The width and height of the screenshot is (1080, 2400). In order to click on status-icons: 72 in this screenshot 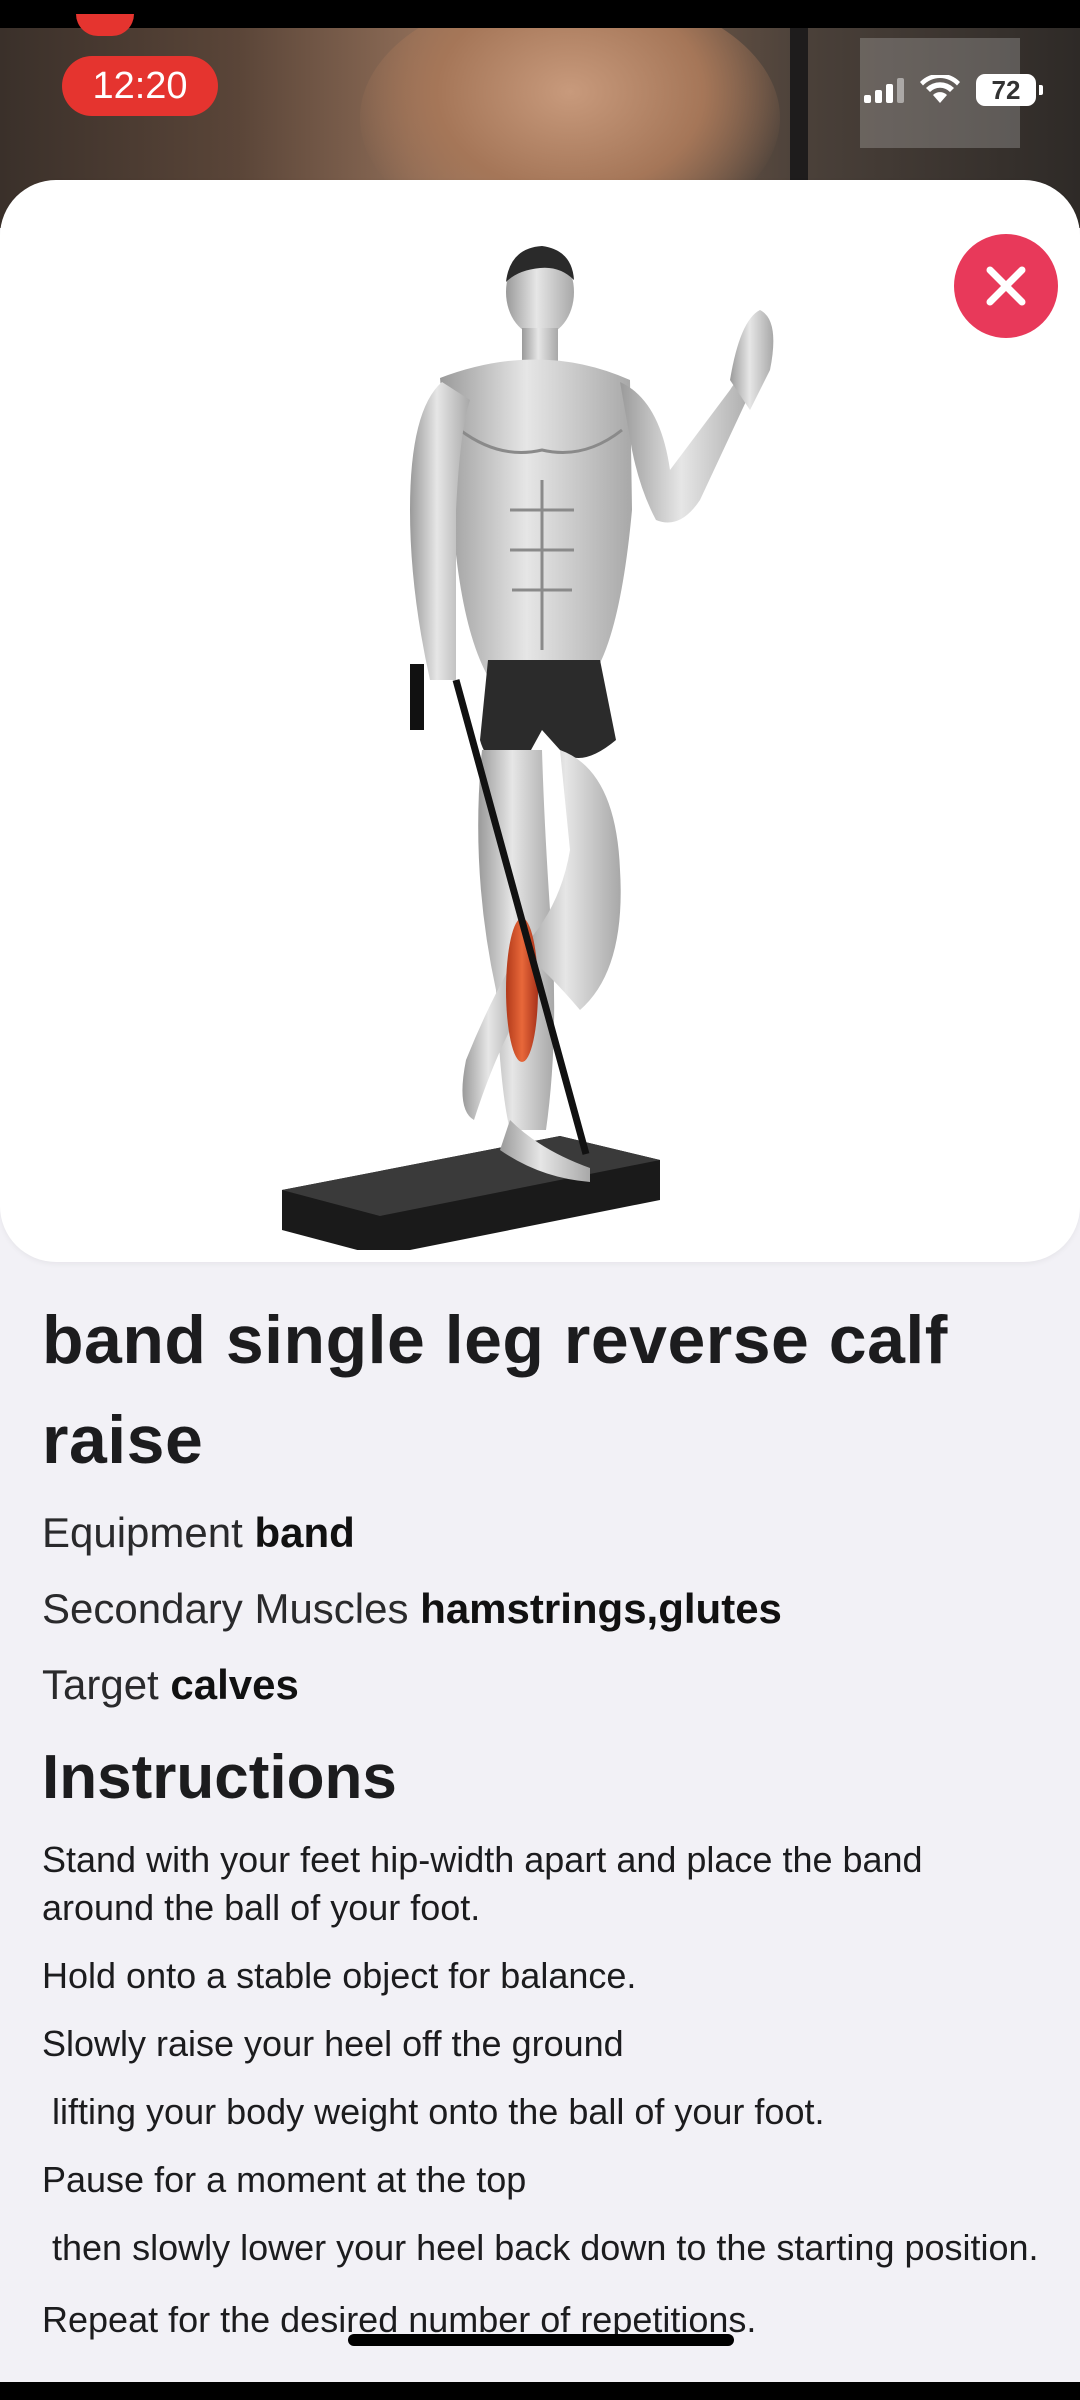, I will do `click(953, 90)`.